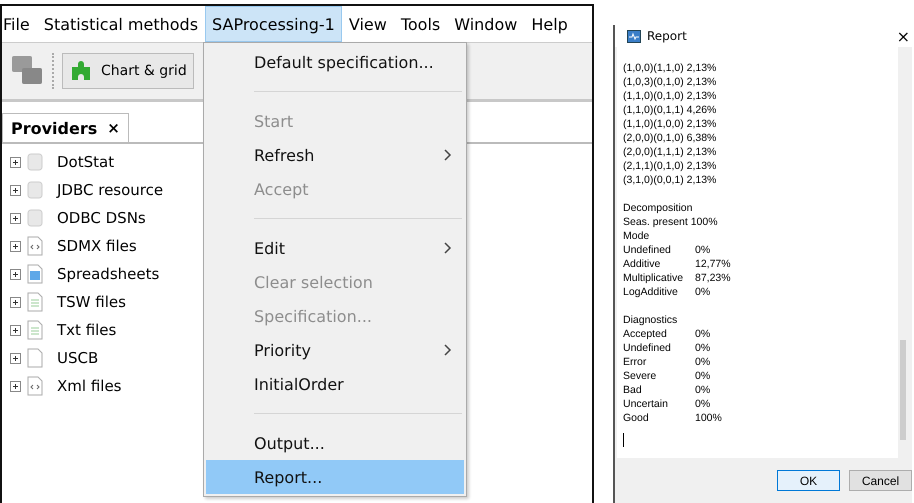  Describe the element at coordinates (636, 236) in the screenshot. I see `report-line: Mode` at that location.